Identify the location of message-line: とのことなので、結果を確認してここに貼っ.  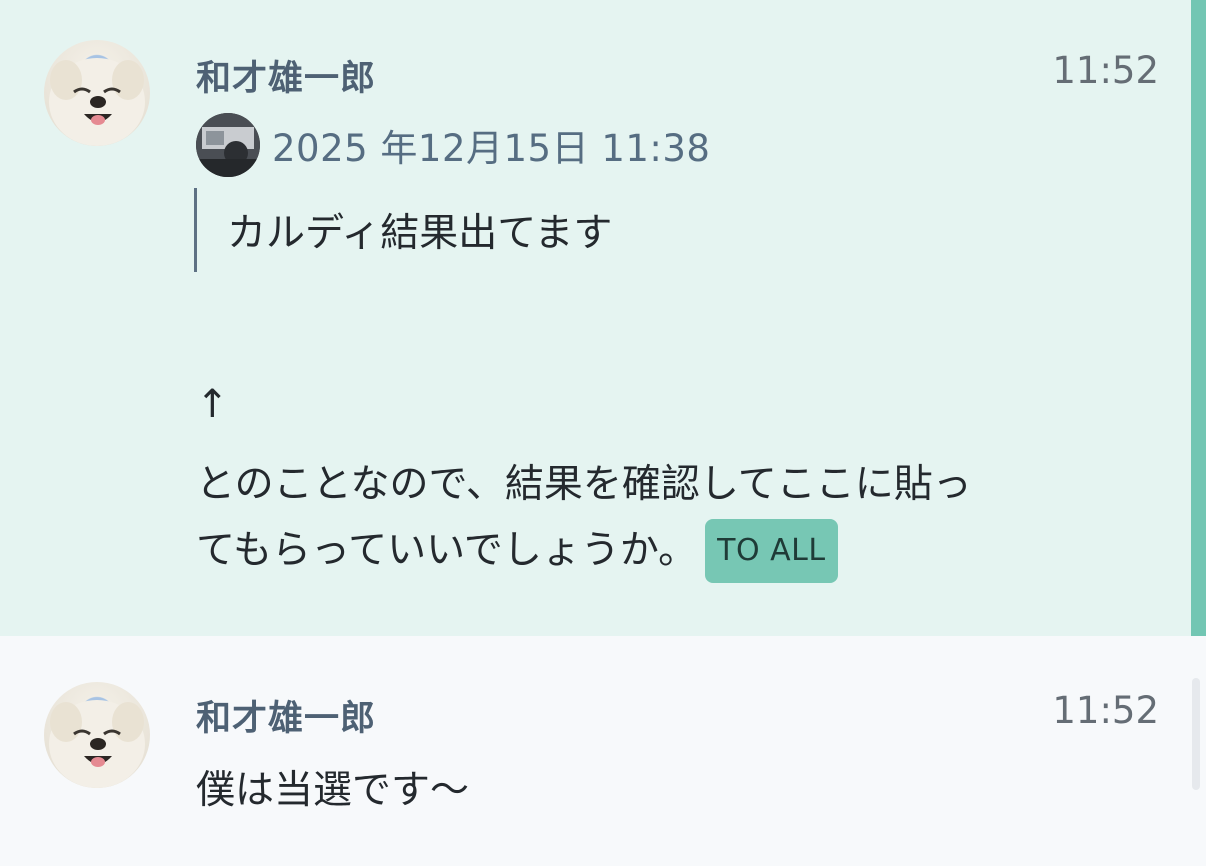
(584, 484).